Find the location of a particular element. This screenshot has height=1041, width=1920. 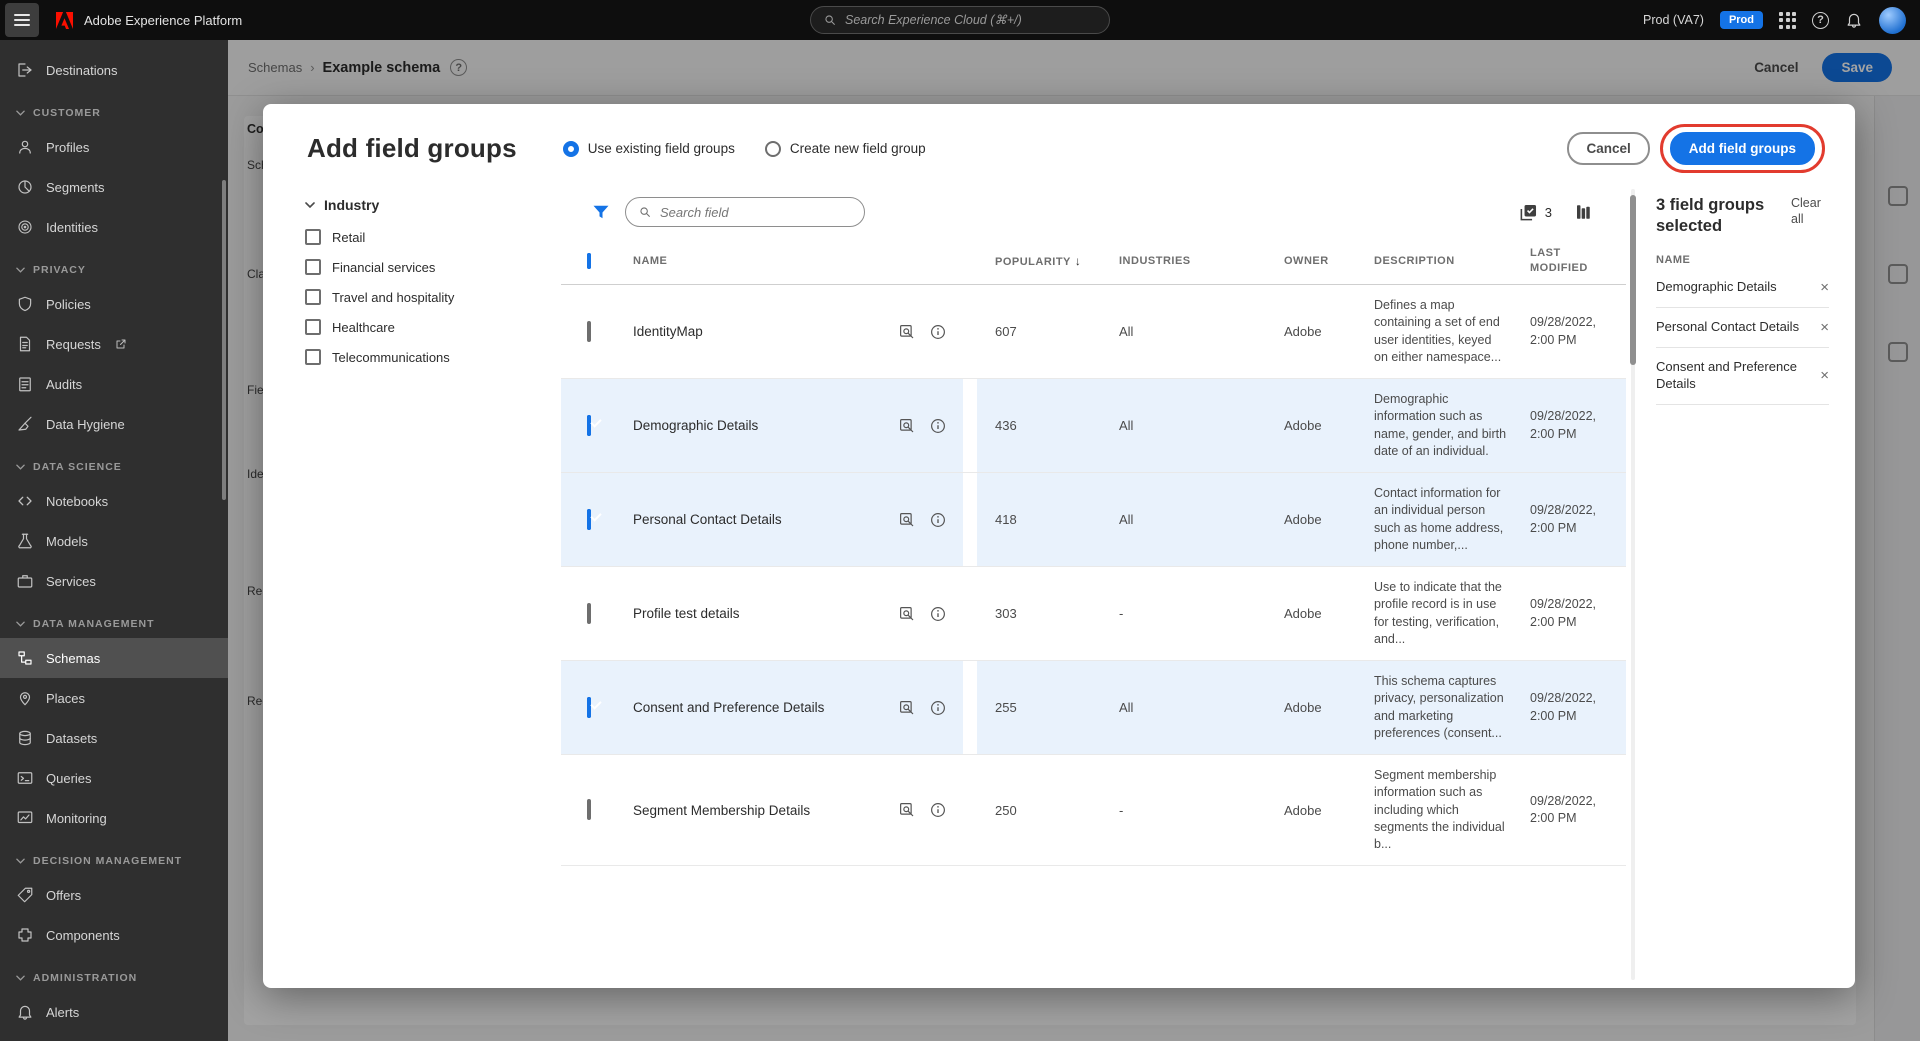

sidebar-section-header: ADMINISTRATION is located at coordinates (114, 973).